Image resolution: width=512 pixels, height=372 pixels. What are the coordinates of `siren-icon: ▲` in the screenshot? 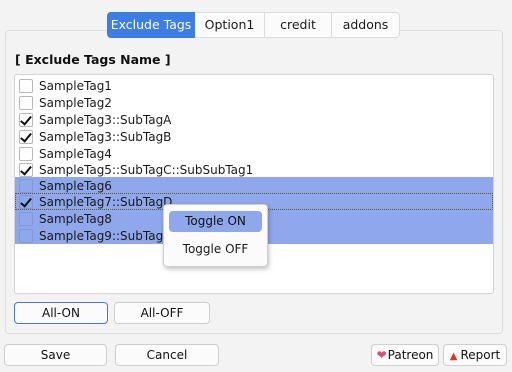 It's located at (453, 356).